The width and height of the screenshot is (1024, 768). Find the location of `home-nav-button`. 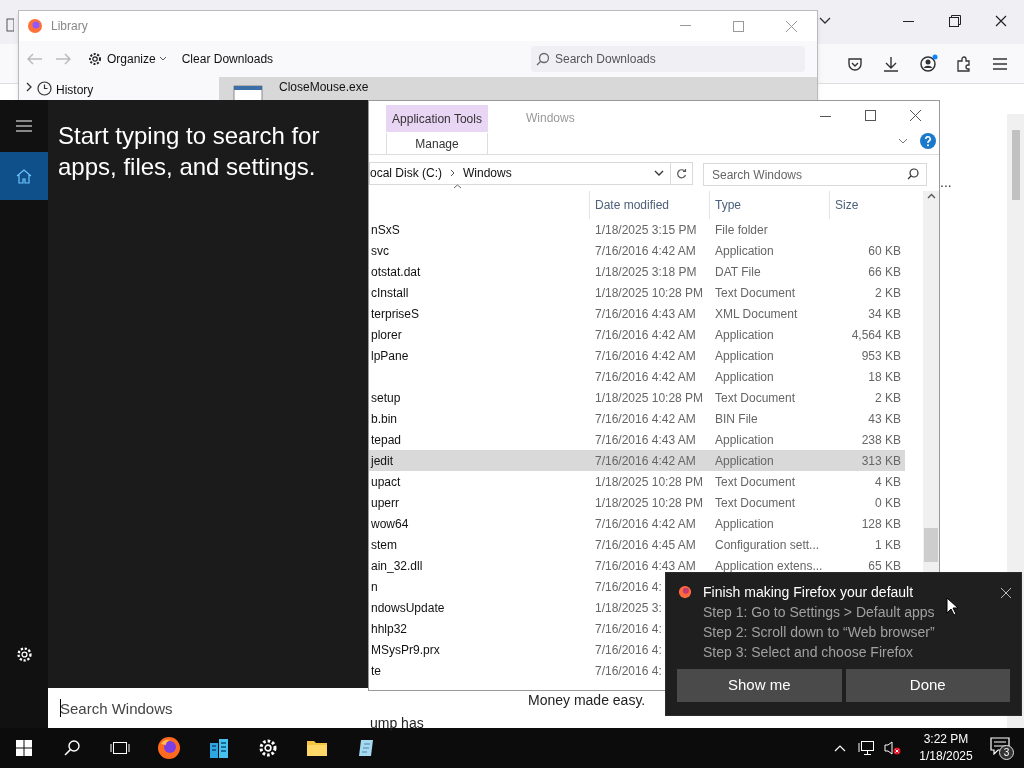

home-nav-button is located at coordinates (24, 176).